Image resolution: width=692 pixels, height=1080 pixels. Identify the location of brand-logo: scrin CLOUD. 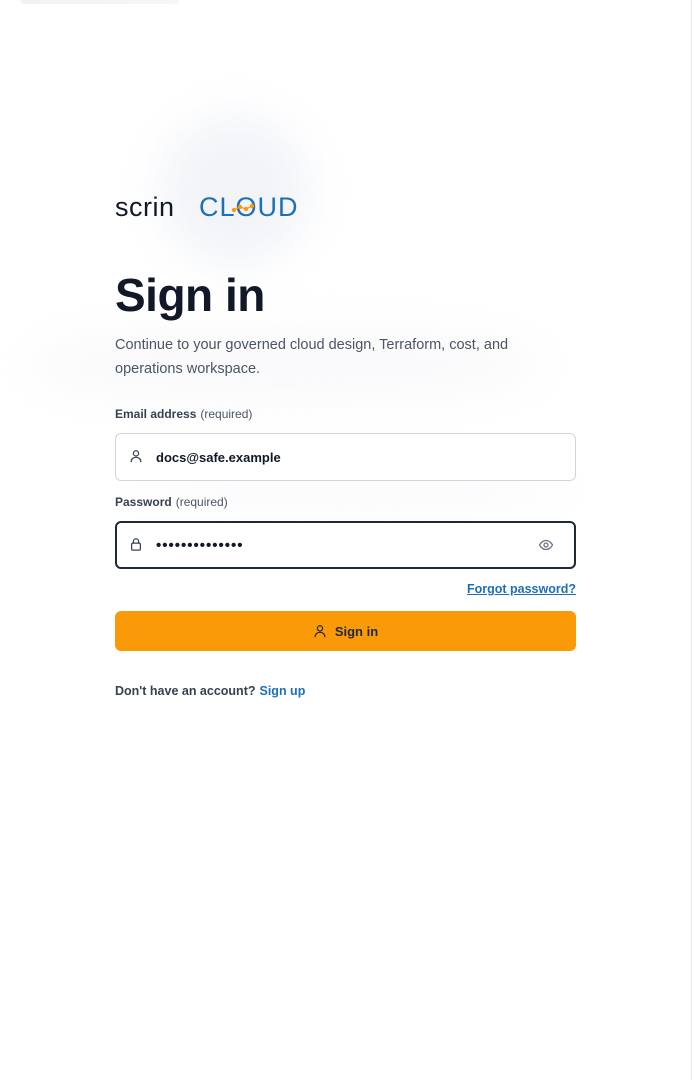
(207, 206).